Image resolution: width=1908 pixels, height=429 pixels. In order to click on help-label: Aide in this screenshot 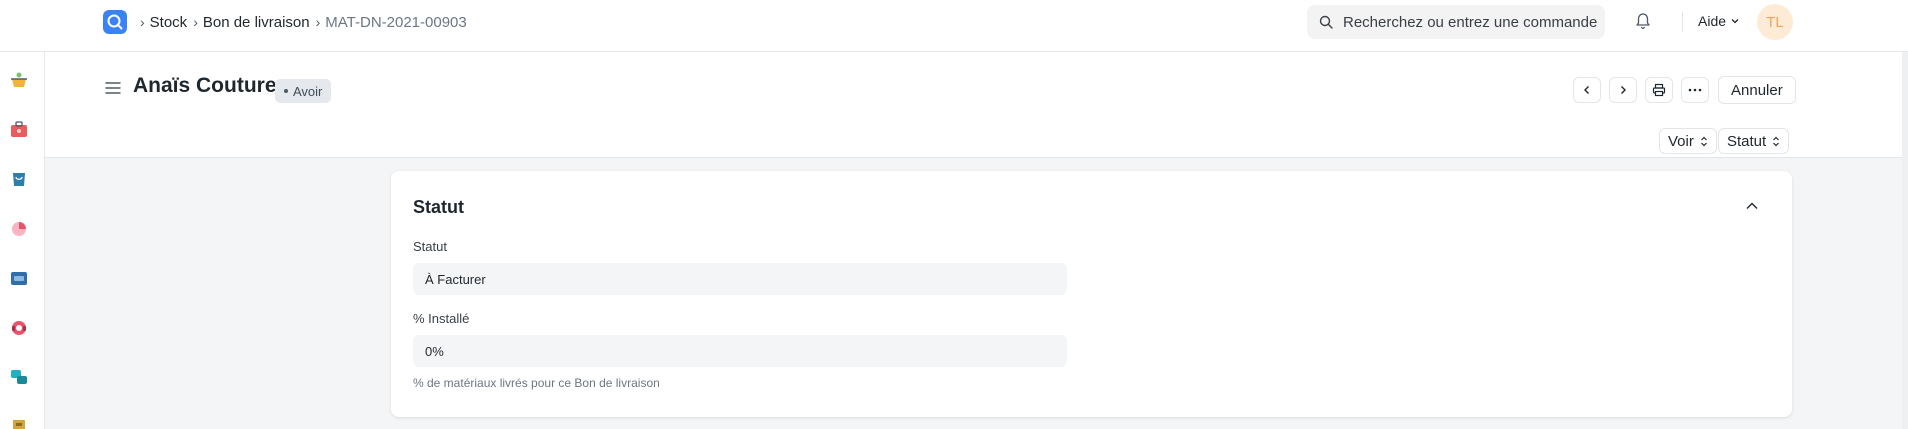, I will do `click(1712, 21)`.